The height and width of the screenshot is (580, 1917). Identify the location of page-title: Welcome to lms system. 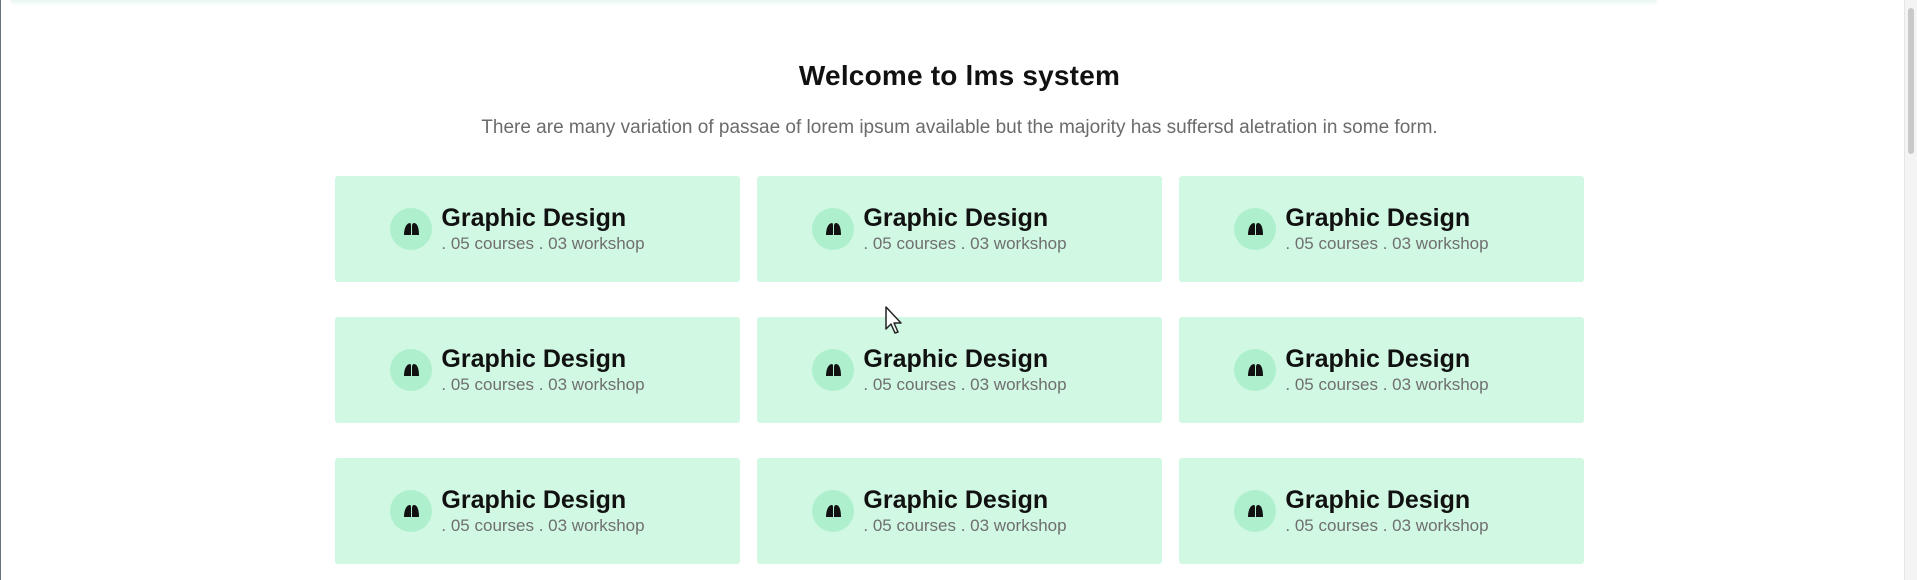
(959, 75).